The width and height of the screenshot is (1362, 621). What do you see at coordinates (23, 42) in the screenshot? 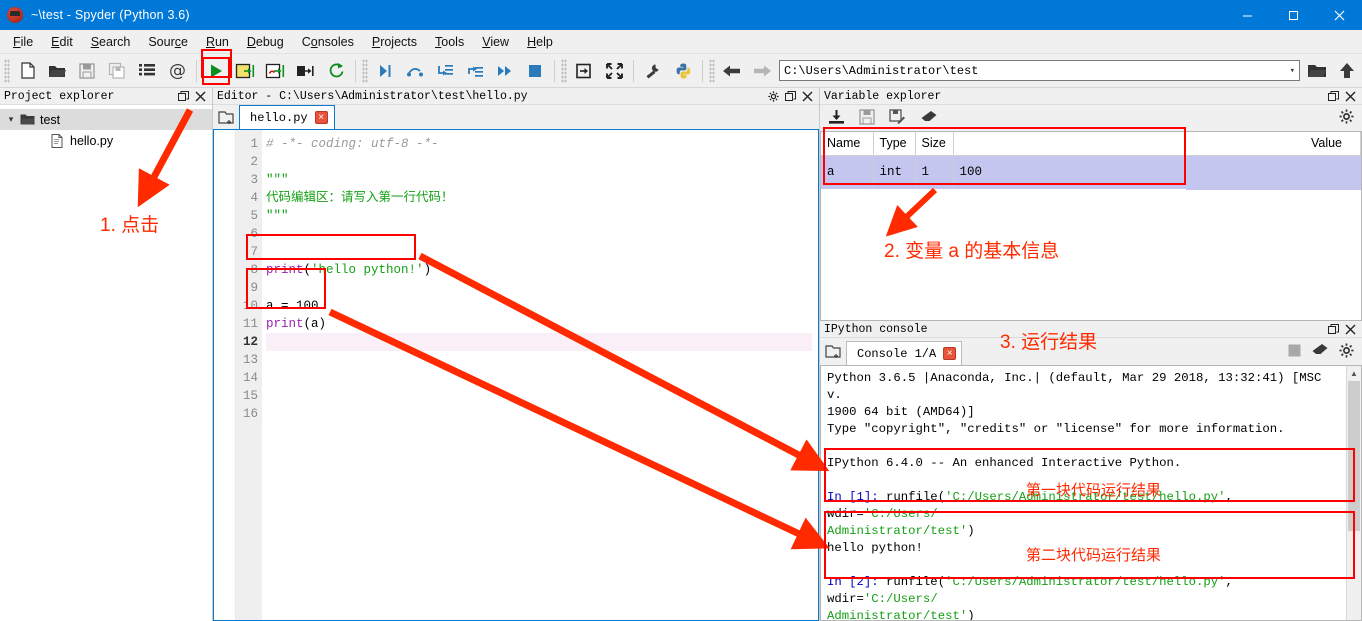
I see `menu-item-file: File` at bounding box center [23, 42].